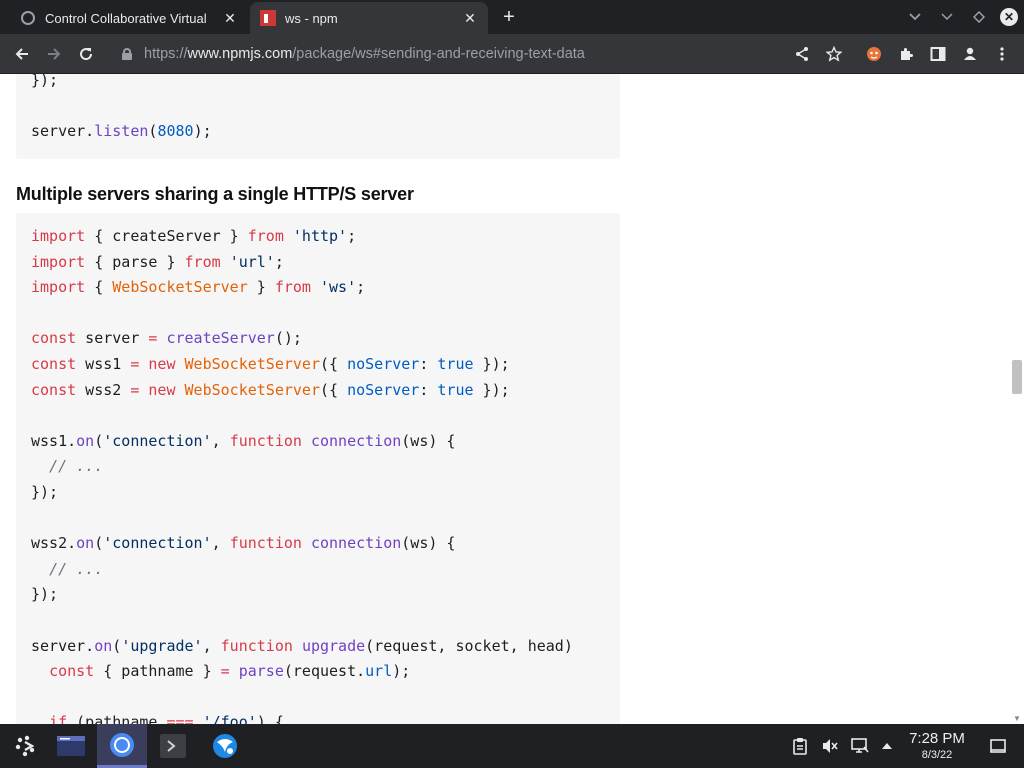  What do you see at coordinates (428, 543) in the screenshot?
I see `code-token: (ws) {` at bounding box center [428, 543].